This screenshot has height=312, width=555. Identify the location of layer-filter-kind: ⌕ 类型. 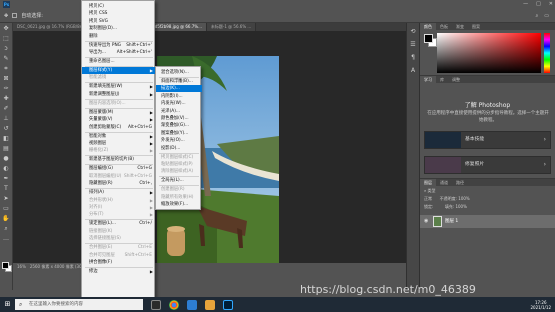
(430, 190).